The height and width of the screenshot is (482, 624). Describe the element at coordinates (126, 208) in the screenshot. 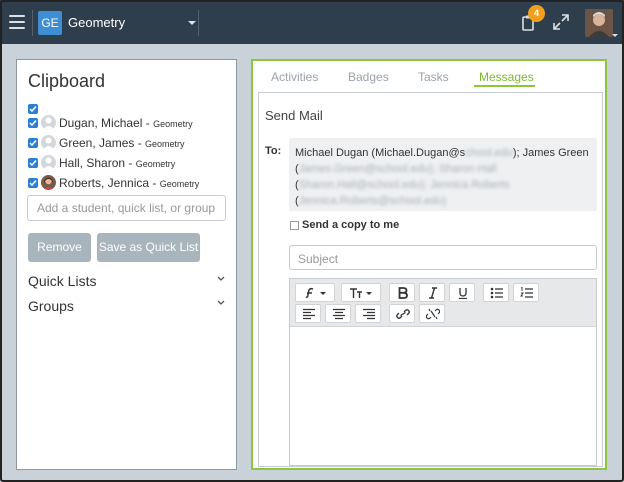

I see `add-student-input: Add a student, quick list, or group` at that location.